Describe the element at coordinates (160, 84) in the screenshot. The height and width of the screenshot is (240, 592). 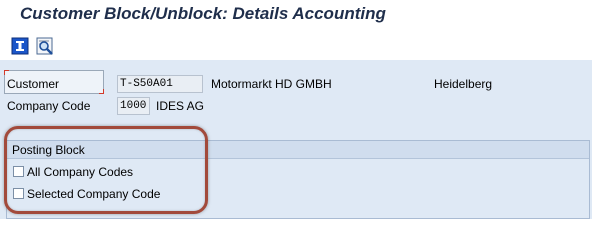
I see `customer-number-field: T-S50A01` at that location.